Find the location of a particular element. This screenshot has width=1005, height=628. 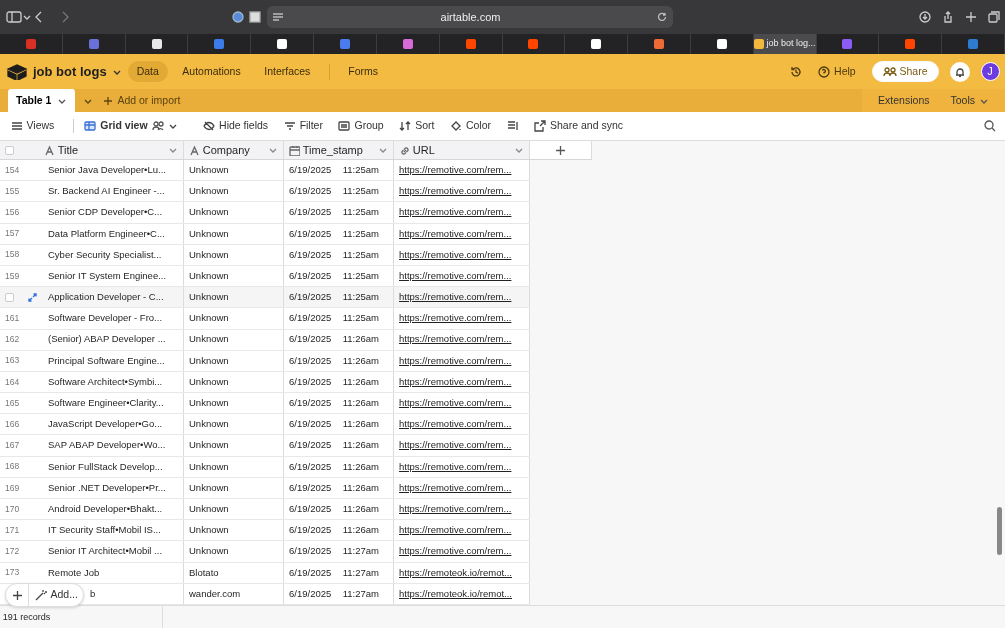

scrollbar is located at coordinates (999, 531).